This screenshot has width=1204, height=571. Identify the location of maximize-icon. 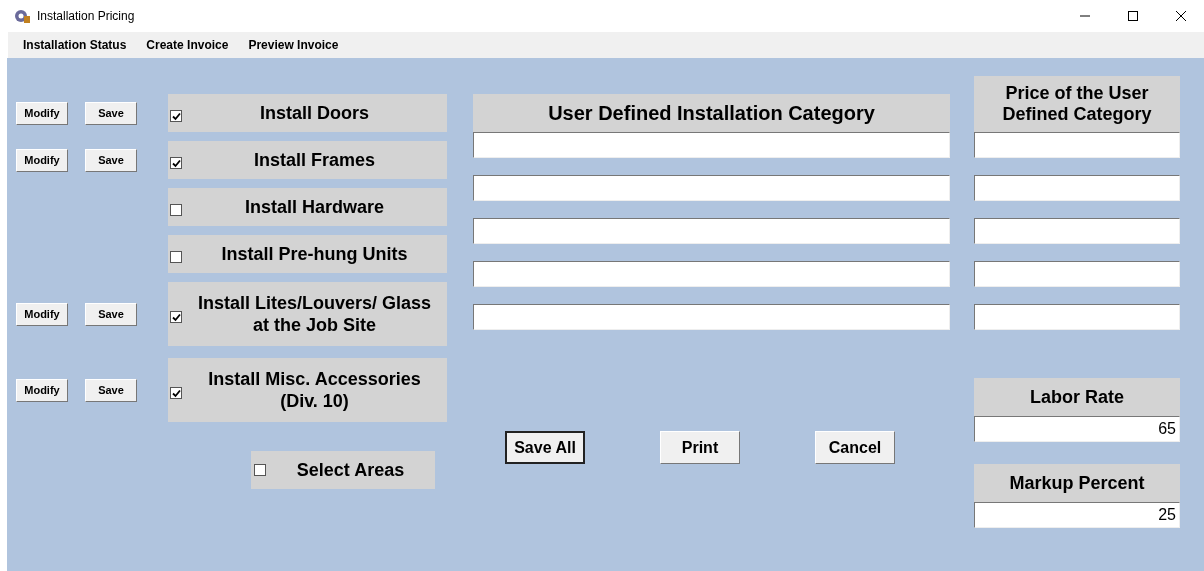
(1133, 16).